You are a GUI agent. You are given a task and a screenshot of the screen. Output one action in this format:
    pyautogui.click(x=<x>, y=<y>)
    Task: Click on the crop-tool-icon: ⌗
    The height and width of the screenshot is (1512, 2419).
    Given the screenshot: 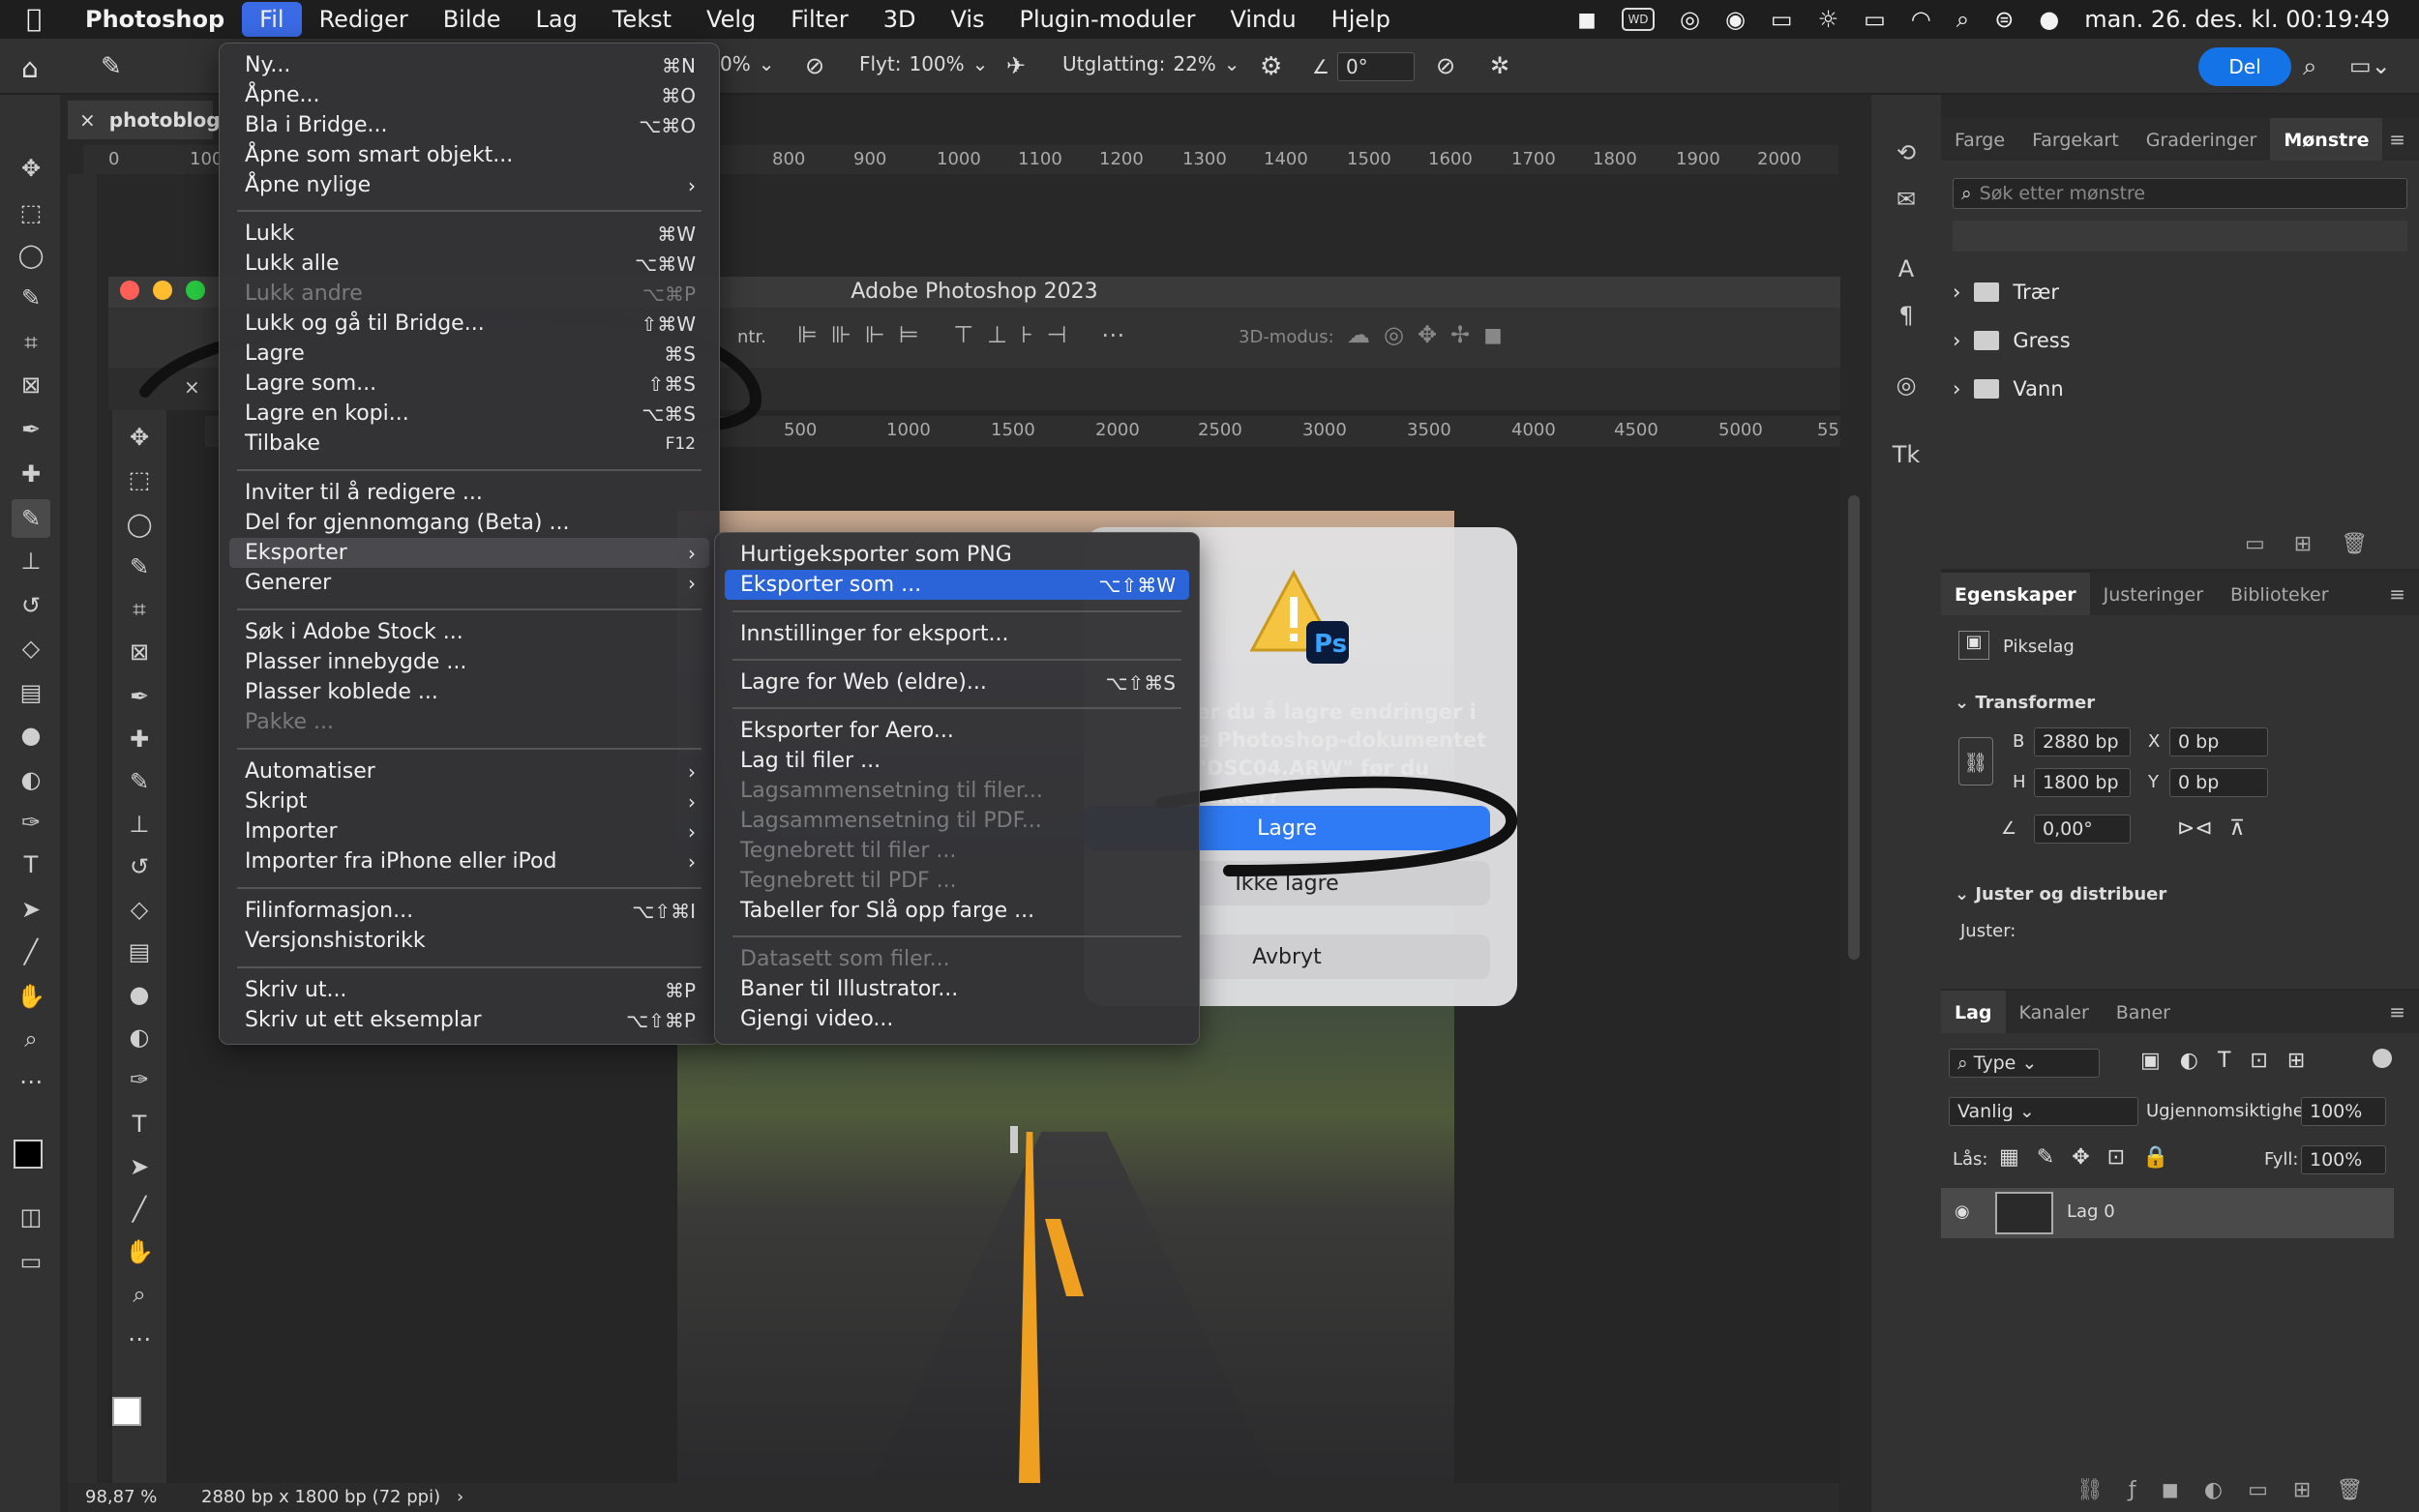 What is the action you would take?
    pyautogui.click(x=139, y=609)
    